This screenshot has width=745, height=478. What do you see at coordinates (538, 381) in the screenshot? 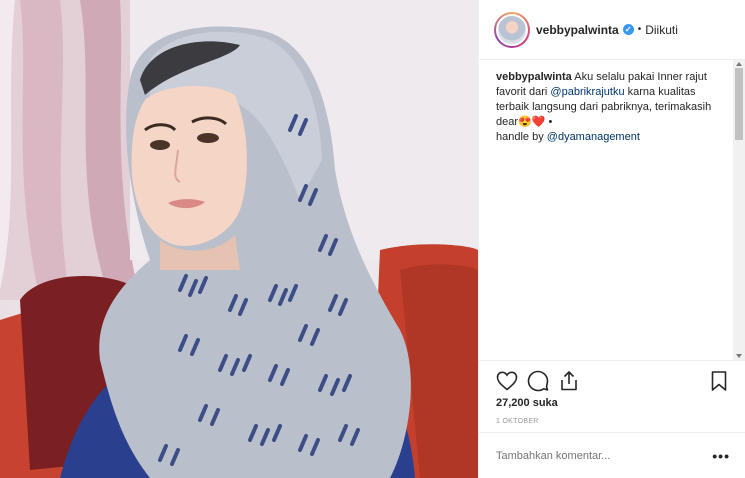
I see `comment-bubble-icon` at bounding box center [538, 381].